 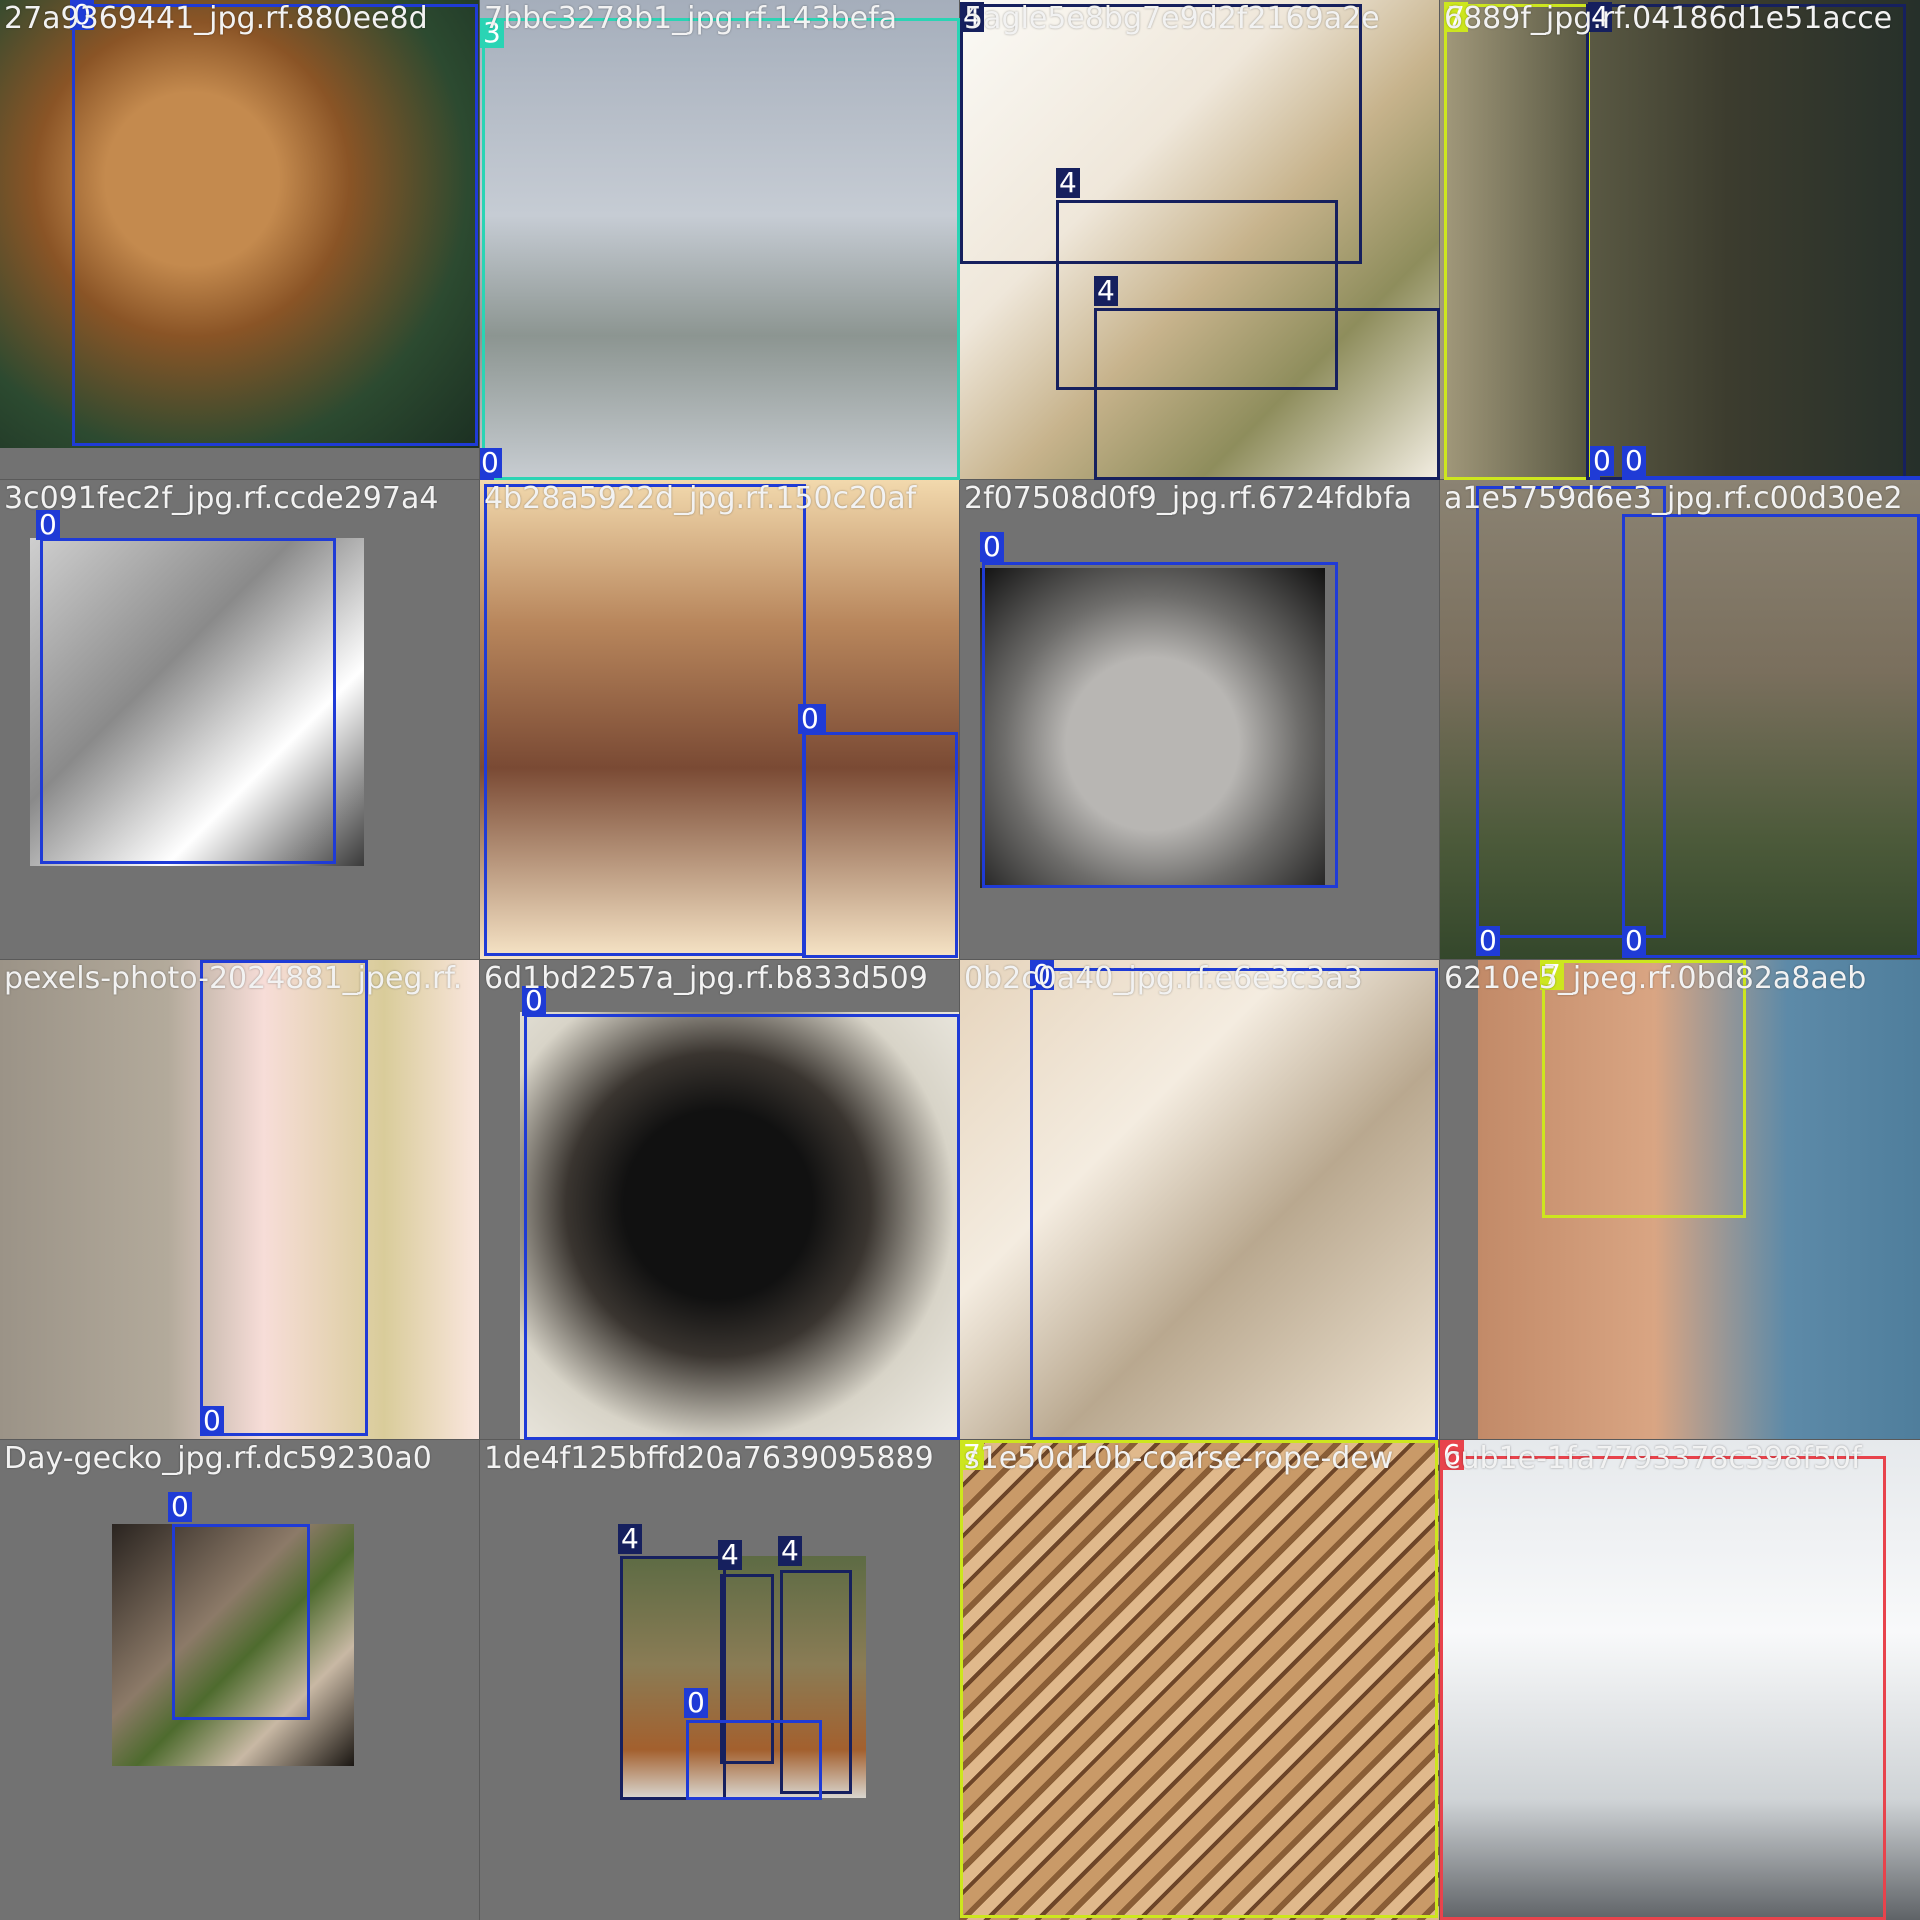 I want to click on mosaic-tile: s1e50d10b-coarse-rope-dew 7, so click(x=1200, y=1679).